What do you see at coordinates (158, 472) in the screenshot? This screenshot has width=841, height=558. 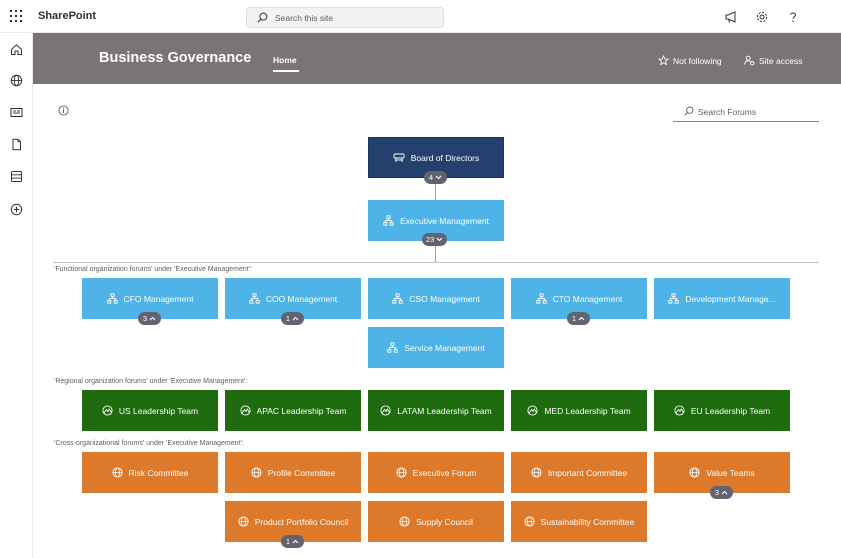 I see `forum-card-label: Risk Committee` at bounding box center [158, 472].